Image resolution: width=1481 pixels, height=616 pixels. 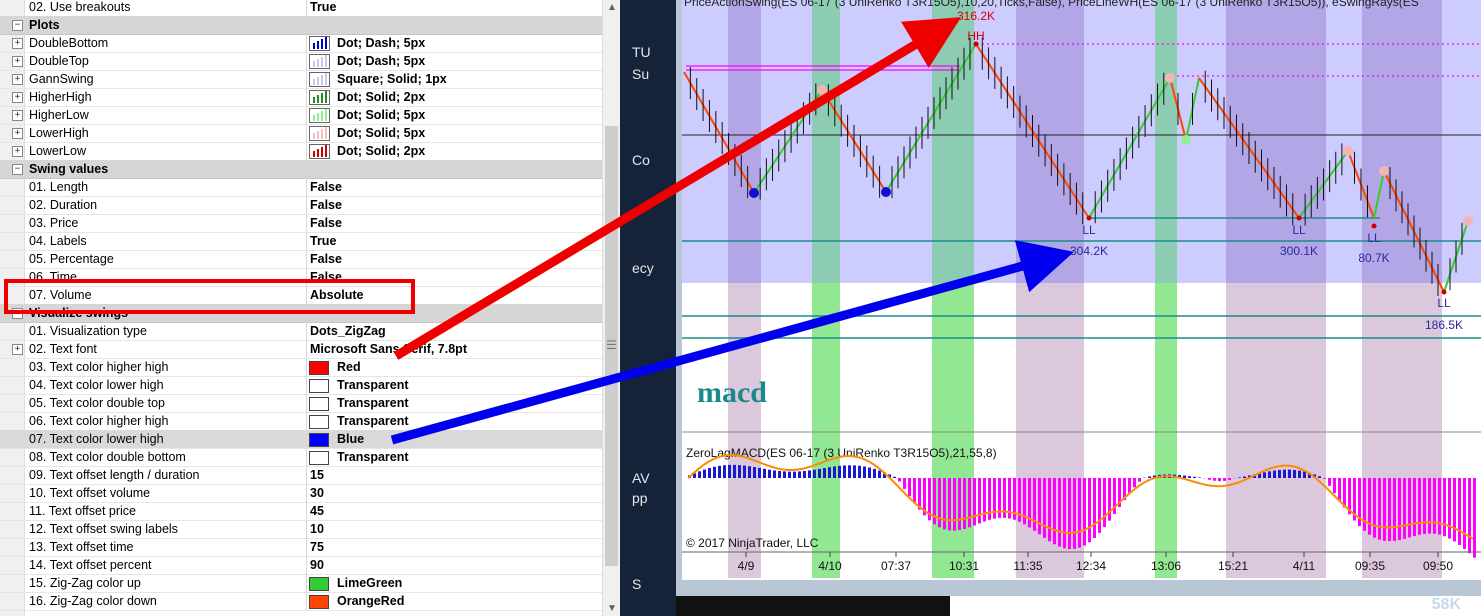 What do you see at coordinates (612, 608) in the screenshot?
I see `scroll-down-arrow-icon: ▼` at bounding box center [612, 608].